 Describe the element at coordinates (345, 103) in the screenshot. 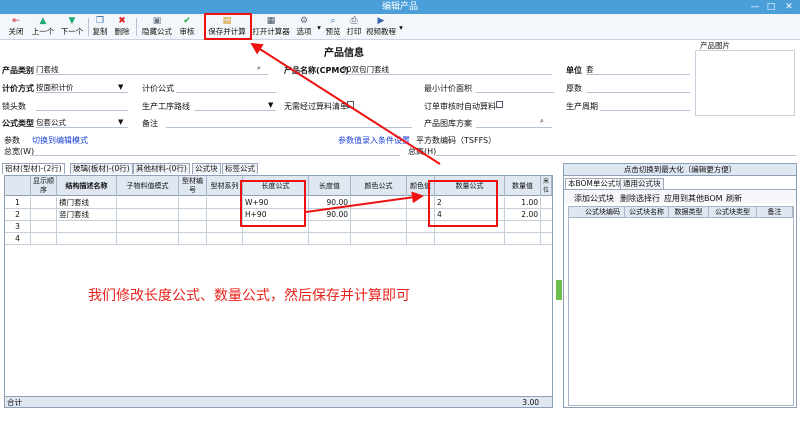

I see `arrow-to-save` at that location.